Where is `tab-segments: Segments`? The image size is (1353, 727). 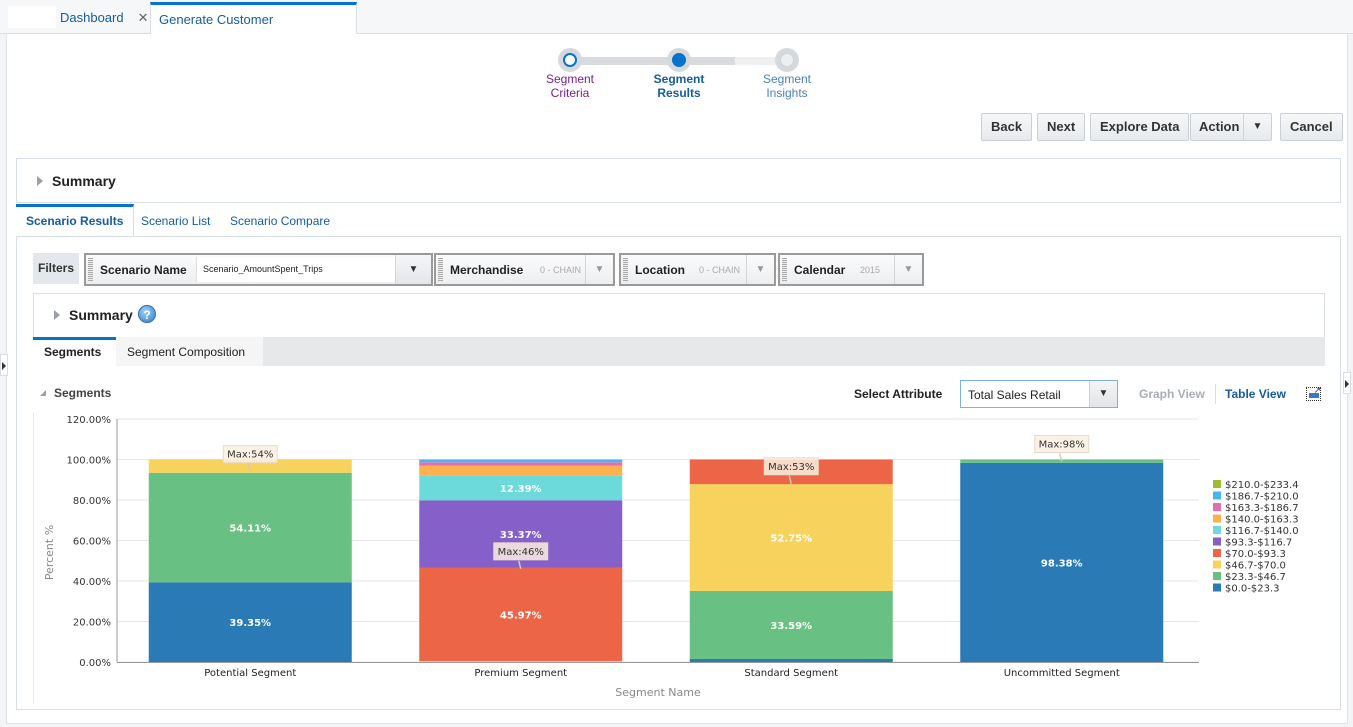 tab-segments: Segments is located at coordinates (74, 351).